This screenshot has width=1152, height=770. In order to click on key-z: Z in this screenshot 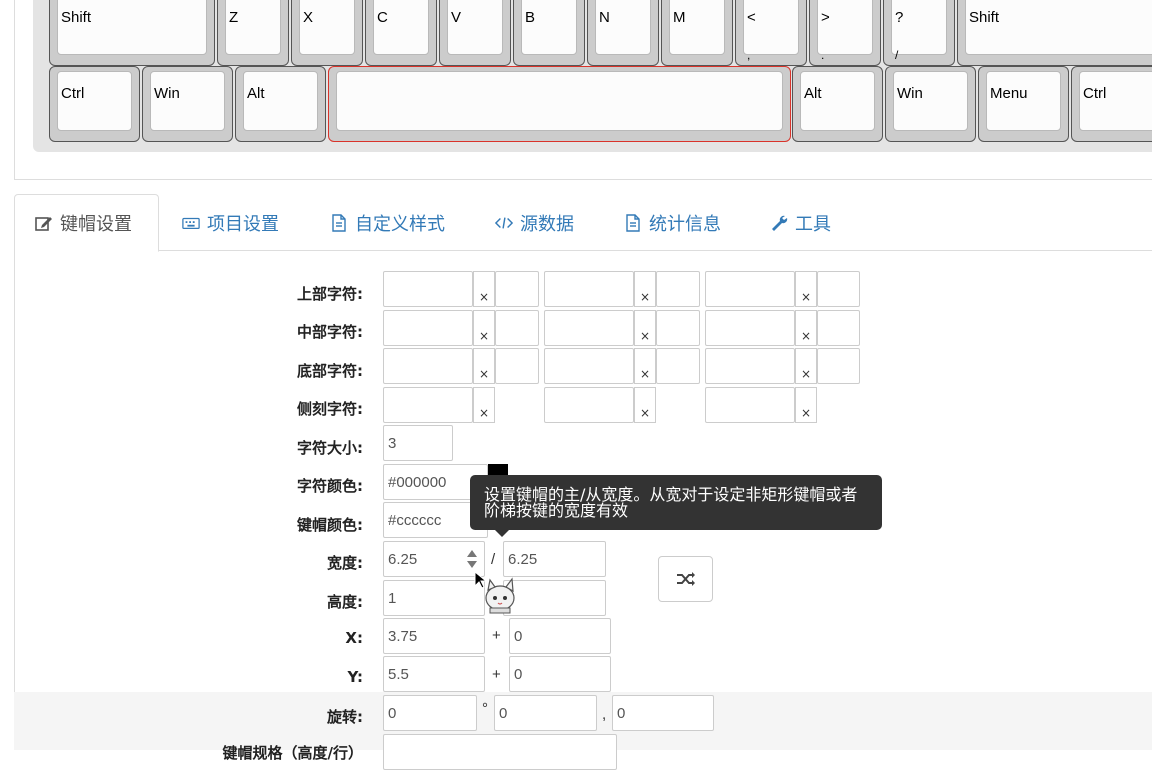, I will do `click(253, 33)`.